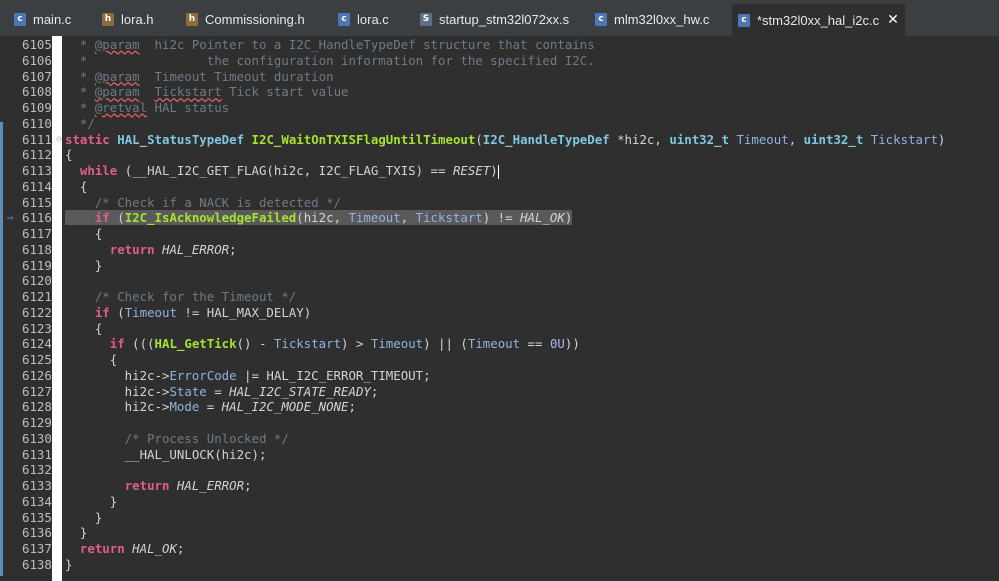 The width and height of the screenshot is (999, 581). I want to click on code-line: 6112 {, so click(499, 155).